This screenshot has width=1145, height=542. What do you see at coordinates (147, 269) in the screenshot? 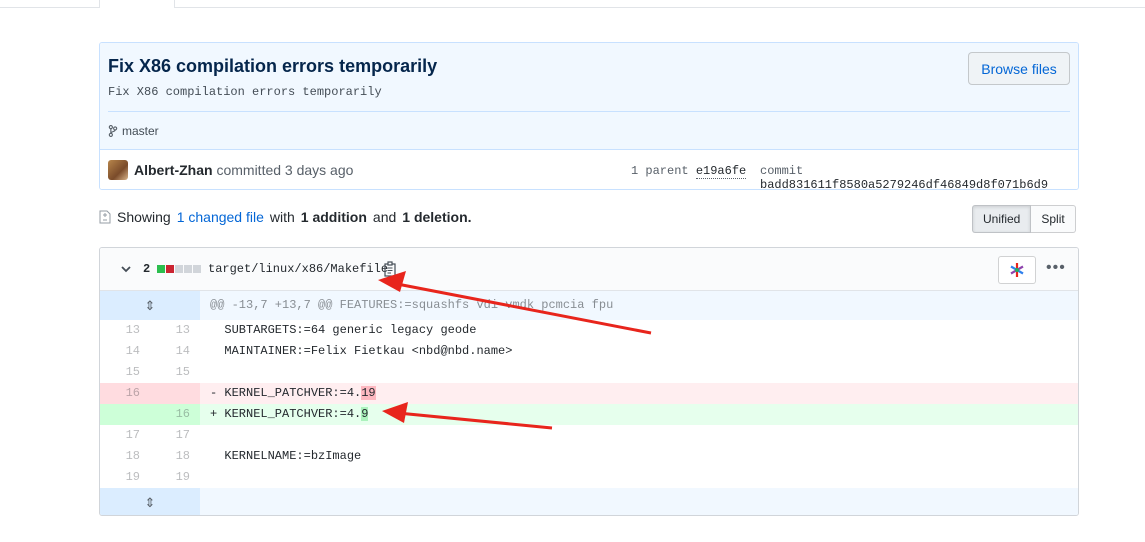
I see `diff-change-count: 2` at bounding box center [147, 269].